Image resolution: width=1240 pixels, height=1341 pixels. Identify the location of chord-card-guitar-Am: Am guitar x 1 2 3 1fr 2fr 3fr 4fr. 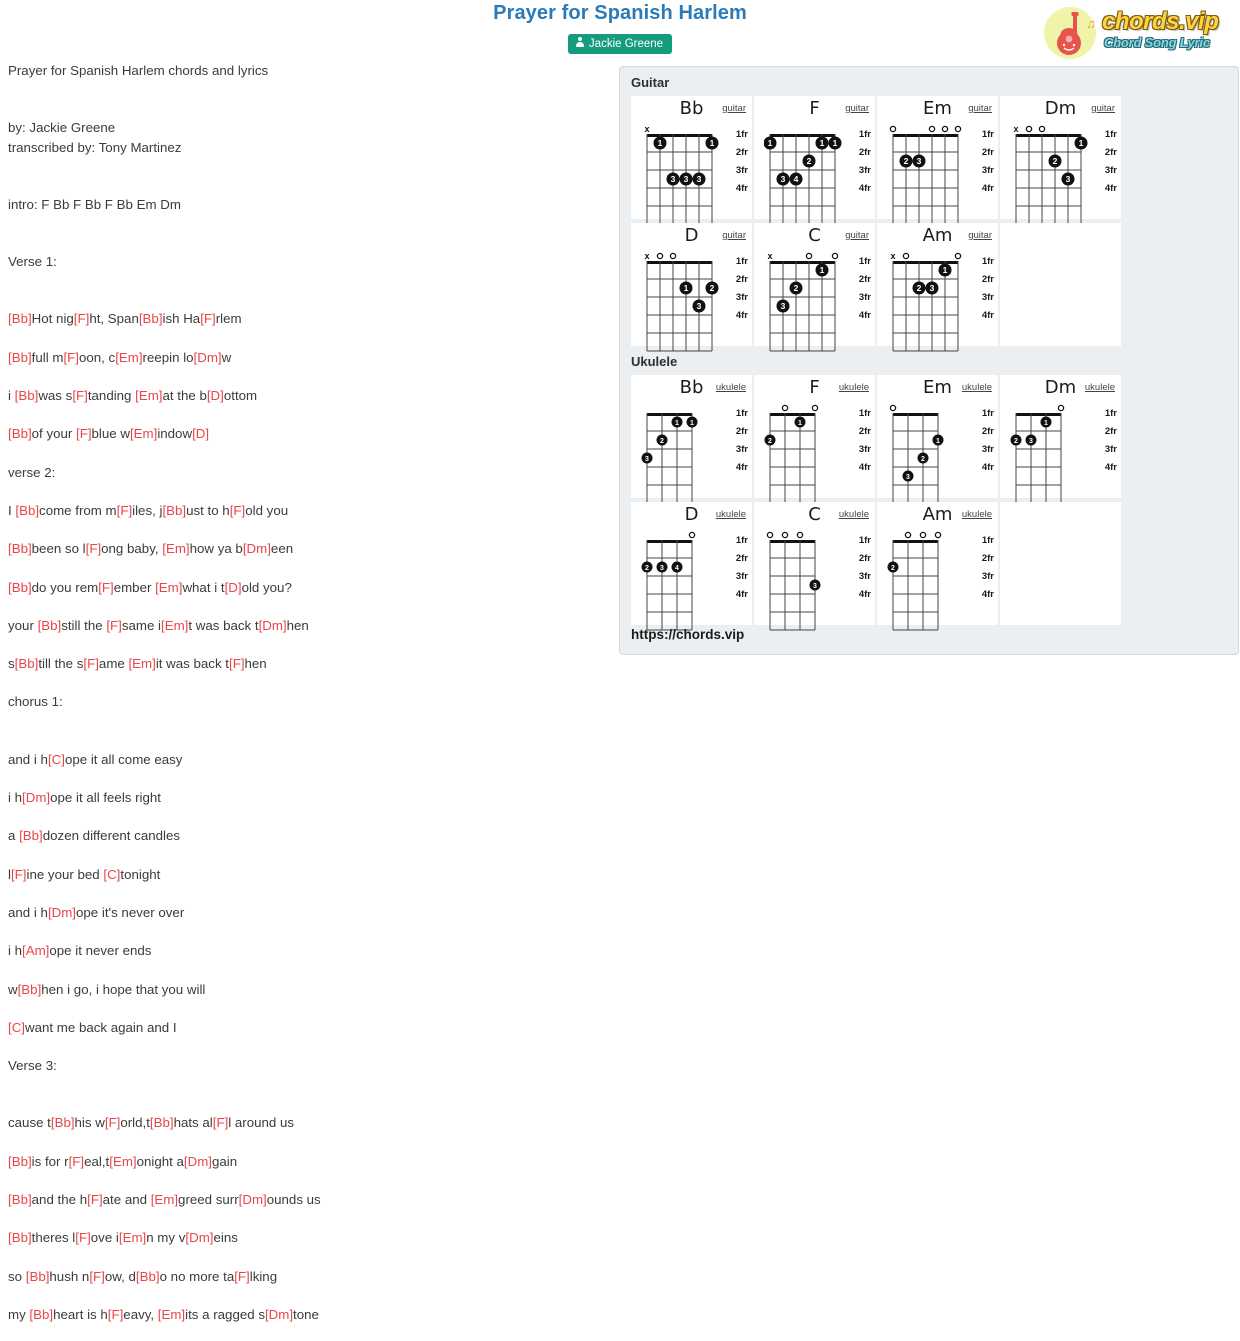
(937, 287).